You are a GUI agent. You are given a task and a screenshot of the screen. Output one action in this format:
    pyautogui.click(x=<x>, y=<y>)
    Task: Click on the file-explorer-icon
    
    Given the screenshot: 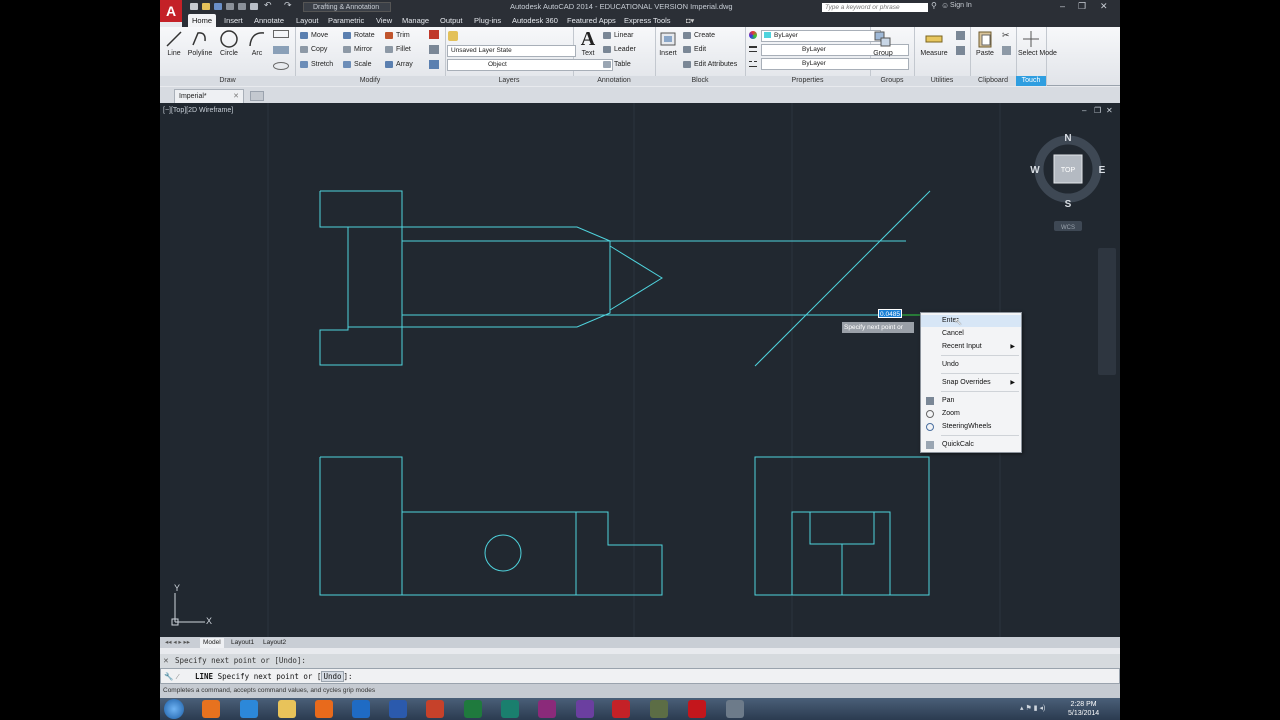 What is the action you would take?
    pyautogui.click(x=287, y=709)
    